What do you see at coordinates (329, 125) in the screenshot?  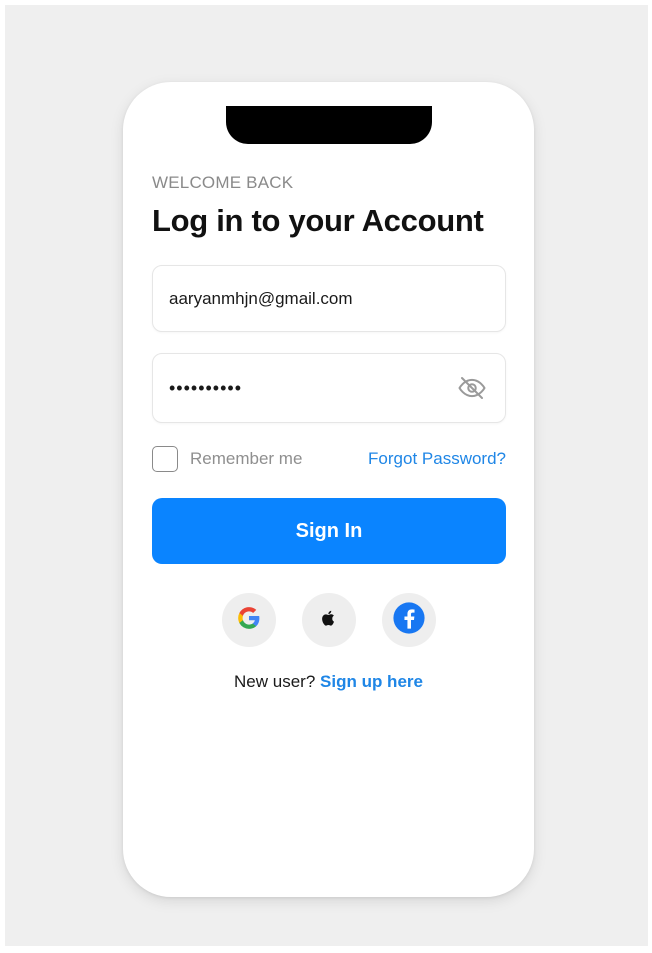 I see `phone-notch` at bounding box center [329, 125].